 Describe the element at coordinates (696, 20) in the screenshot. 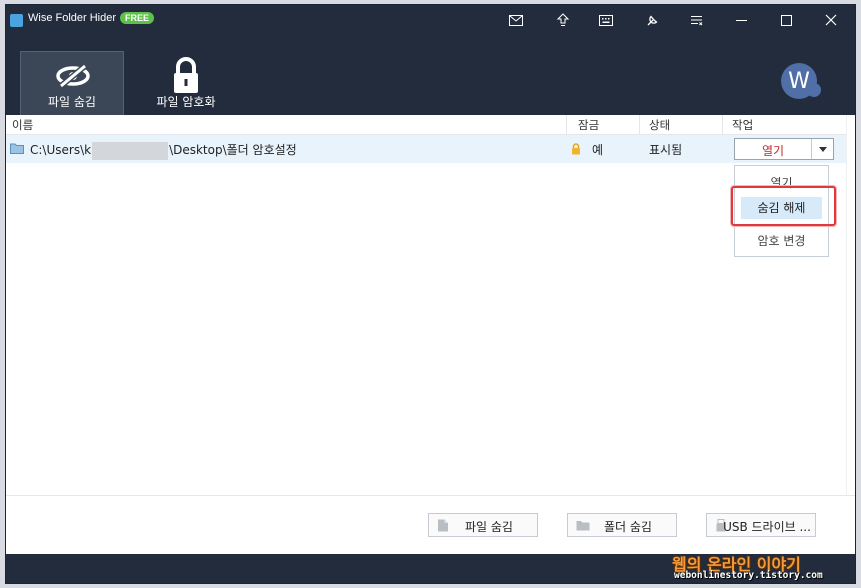

I see `menu-icon` at that location.